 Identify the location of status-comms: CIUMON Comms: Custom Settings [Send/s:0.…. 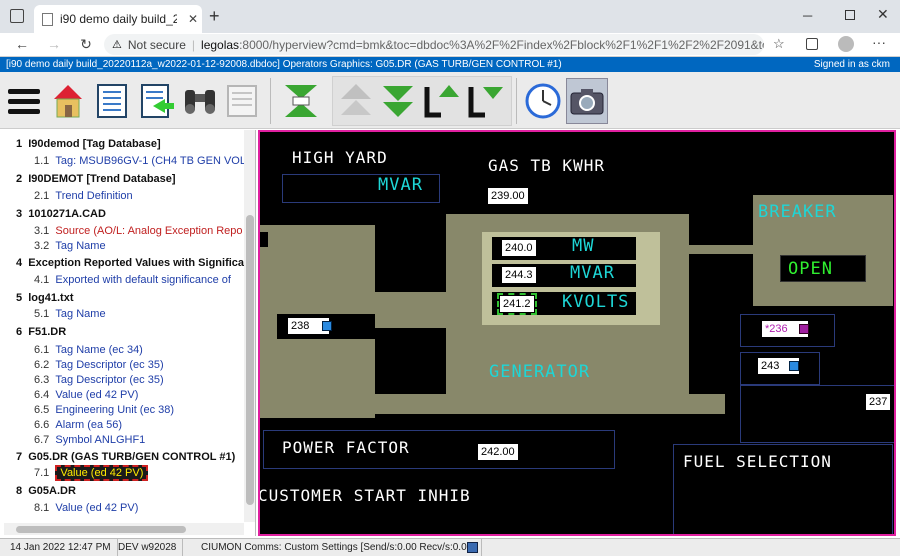
(338, 547).